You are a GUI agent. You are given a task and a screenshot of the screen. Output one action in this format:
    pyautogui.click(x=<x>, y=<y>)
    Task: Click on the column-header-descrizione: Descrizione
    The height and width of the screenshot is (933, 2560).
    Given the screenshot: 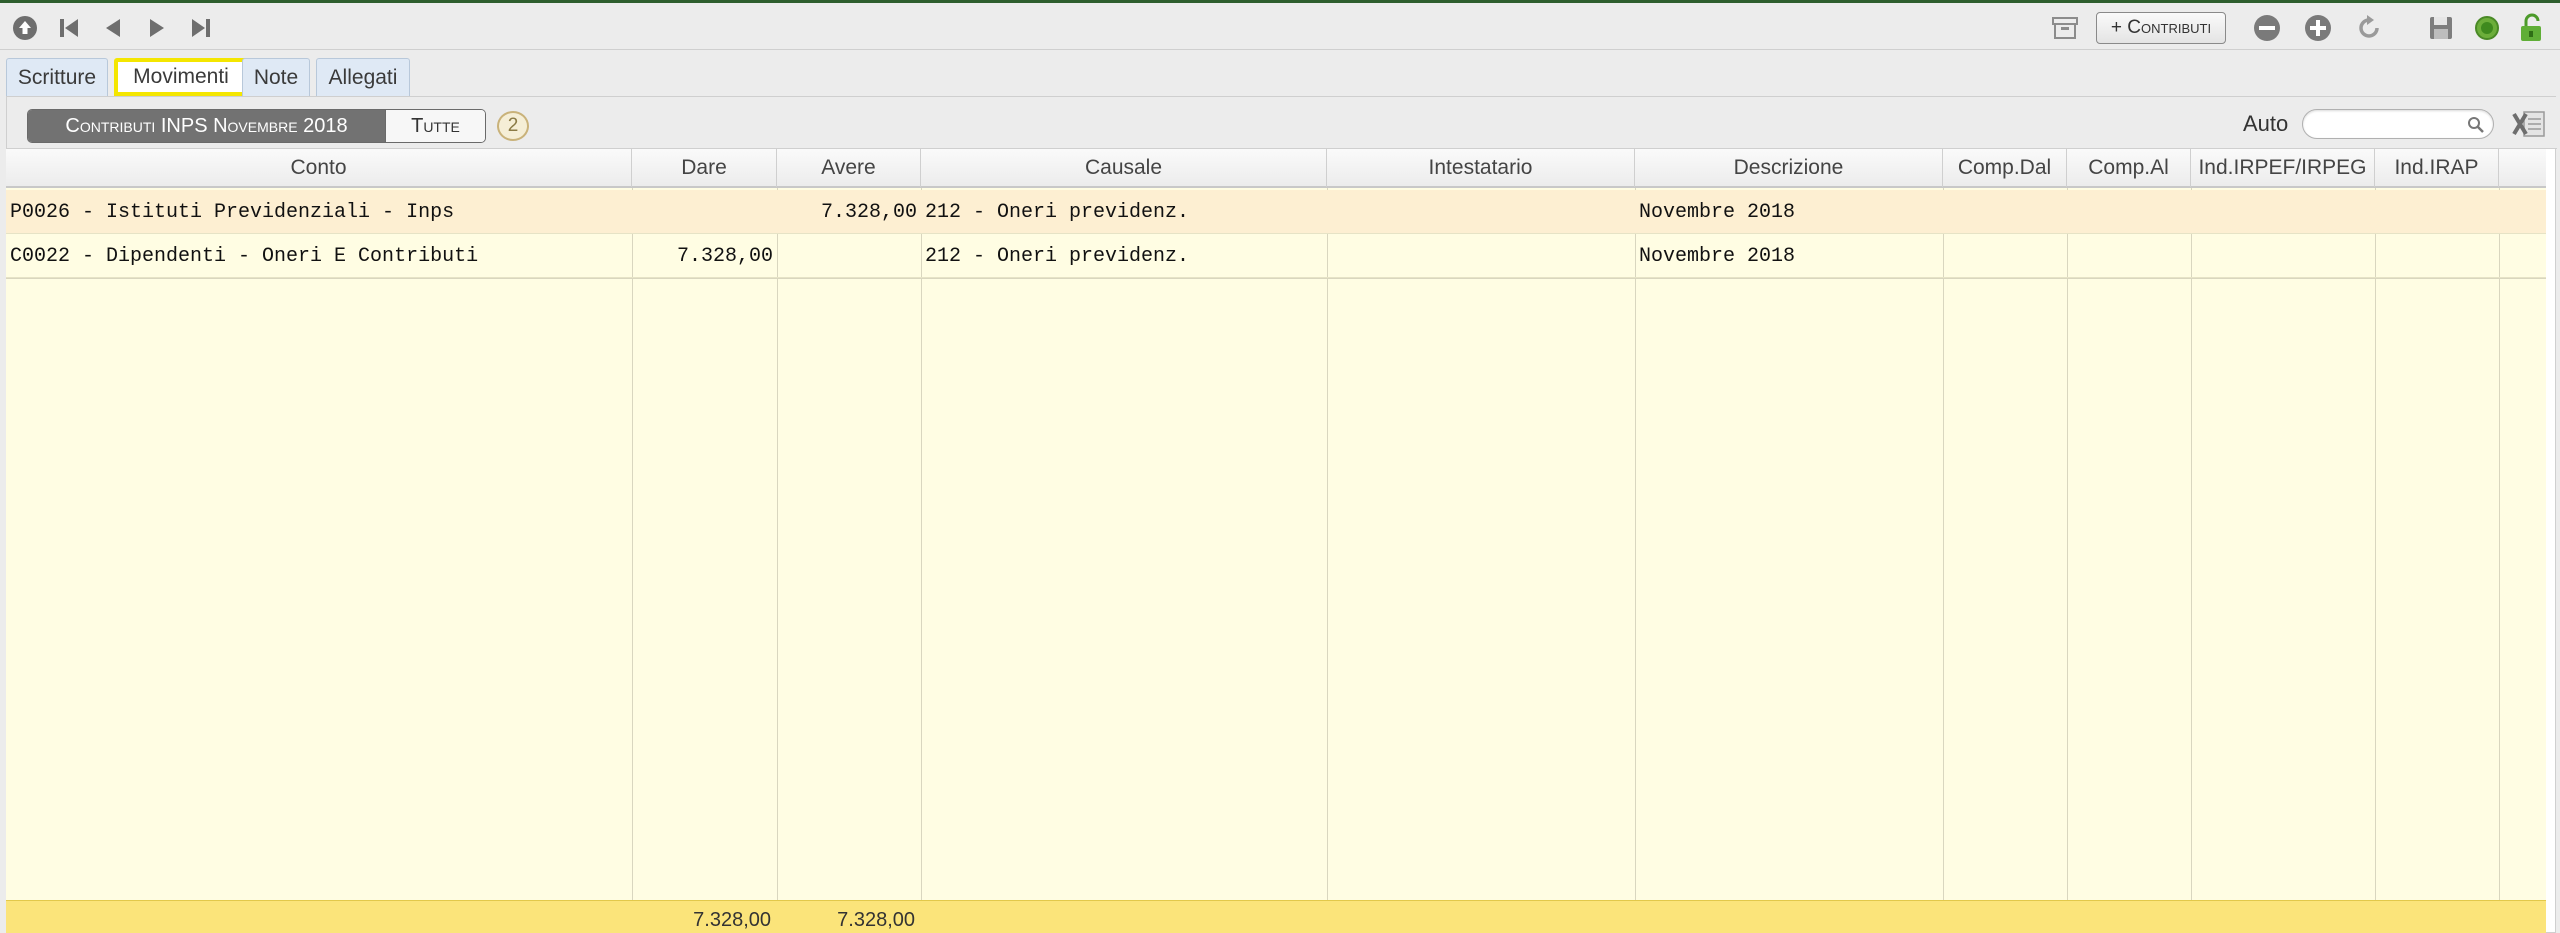 What is the action you would take?
    pyautogui.click(x=1789, y=168)
    